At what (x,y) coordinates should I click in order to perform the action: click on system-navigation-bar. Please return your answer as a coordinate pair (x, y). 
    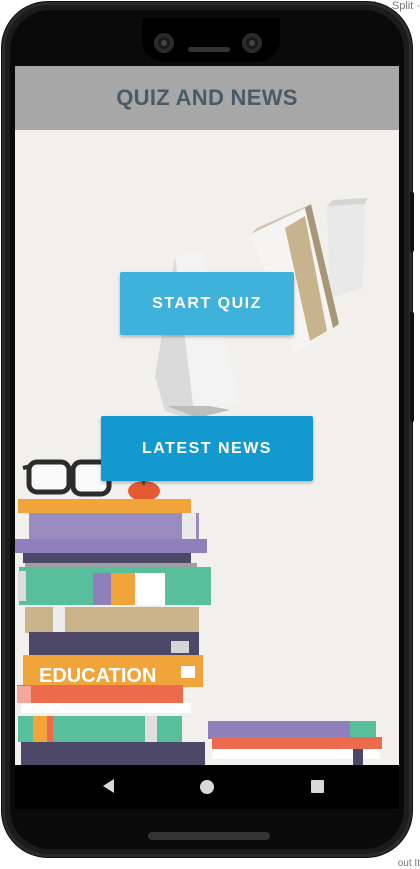
    Looking at the image, I should click on (207, 787).